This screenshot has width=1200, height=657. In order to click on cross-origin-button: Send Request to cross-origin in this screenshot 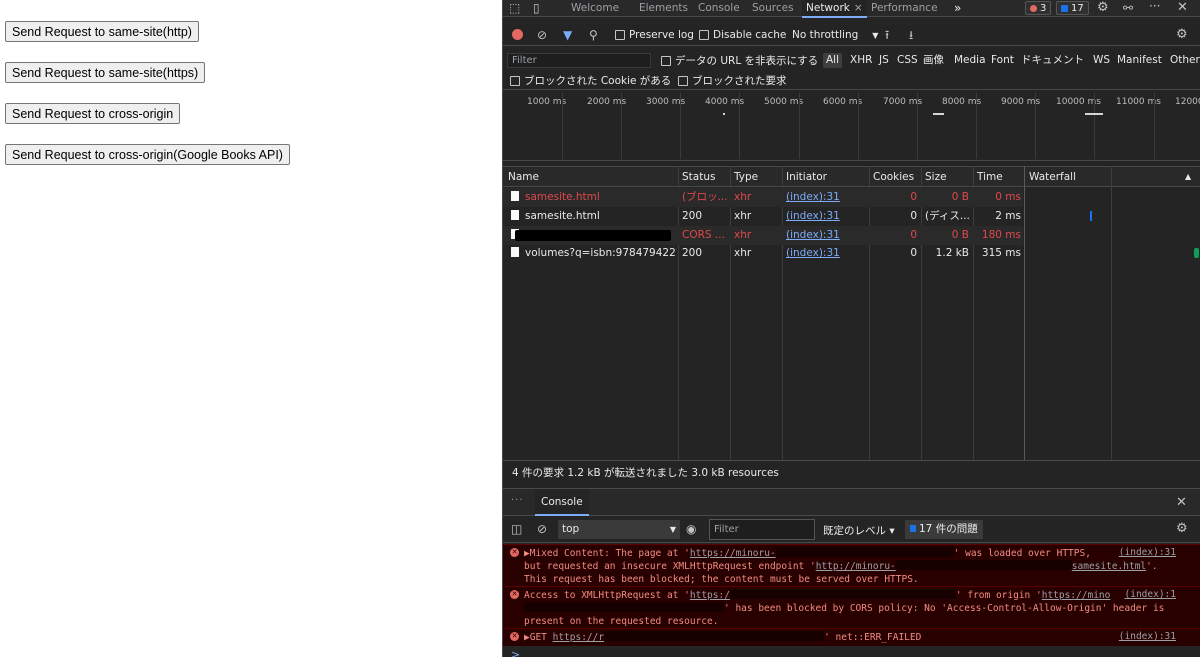, I will do `click(93, 113)`.